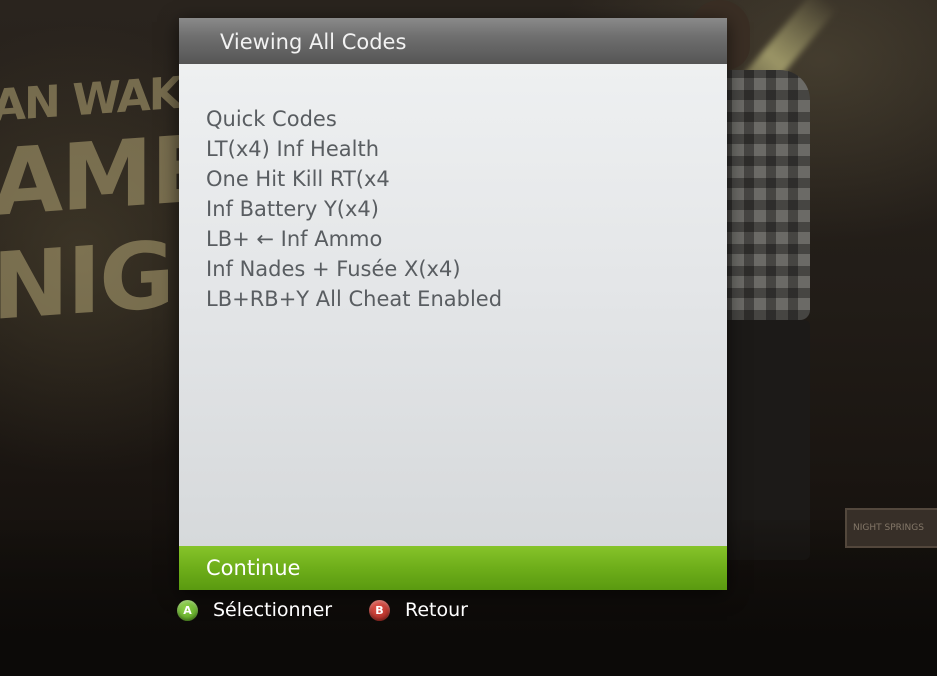  I want to click on code-line: One Hit Kill RT(x4, so click(298, 179).